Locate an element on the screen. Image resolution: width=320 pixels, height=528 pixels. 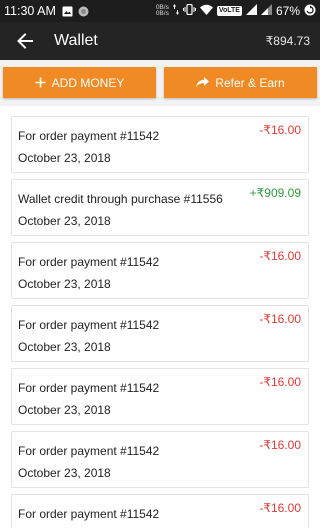
sync-icon is located at coordinates (310, 11).